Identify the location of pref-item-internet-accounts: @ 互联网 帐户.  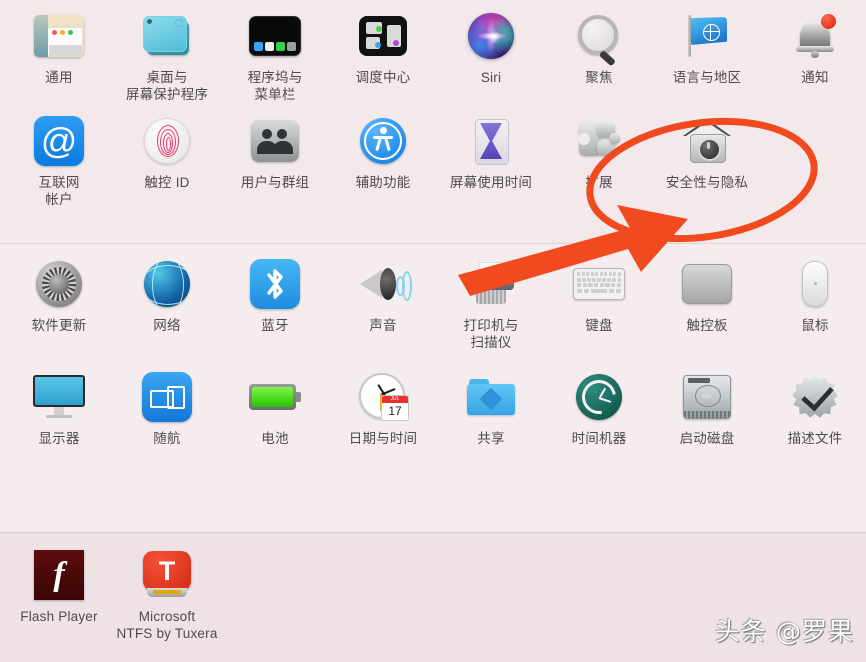
(59, 160).